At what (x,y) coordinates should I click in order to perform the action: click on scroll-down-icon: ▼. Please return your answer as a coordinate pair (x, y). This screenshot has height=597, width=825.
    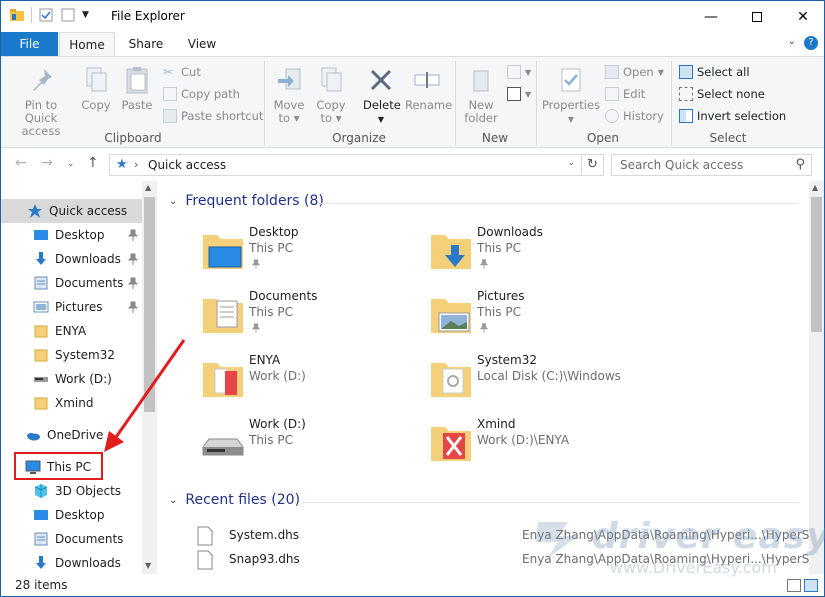
    Looking at the image, I should click on (148, 565).